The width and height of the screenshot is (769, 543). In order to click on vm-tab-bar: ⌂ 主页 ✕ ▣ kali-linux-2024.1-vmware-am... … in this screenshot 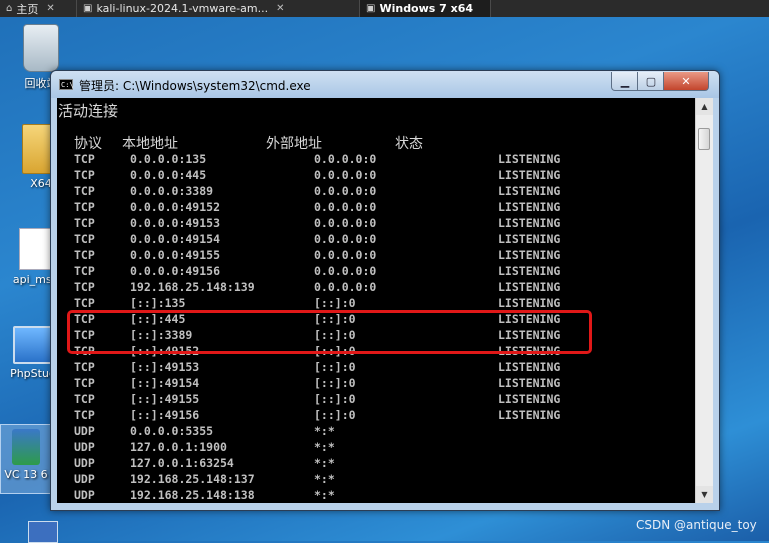, I will do `click(384, 8)`.